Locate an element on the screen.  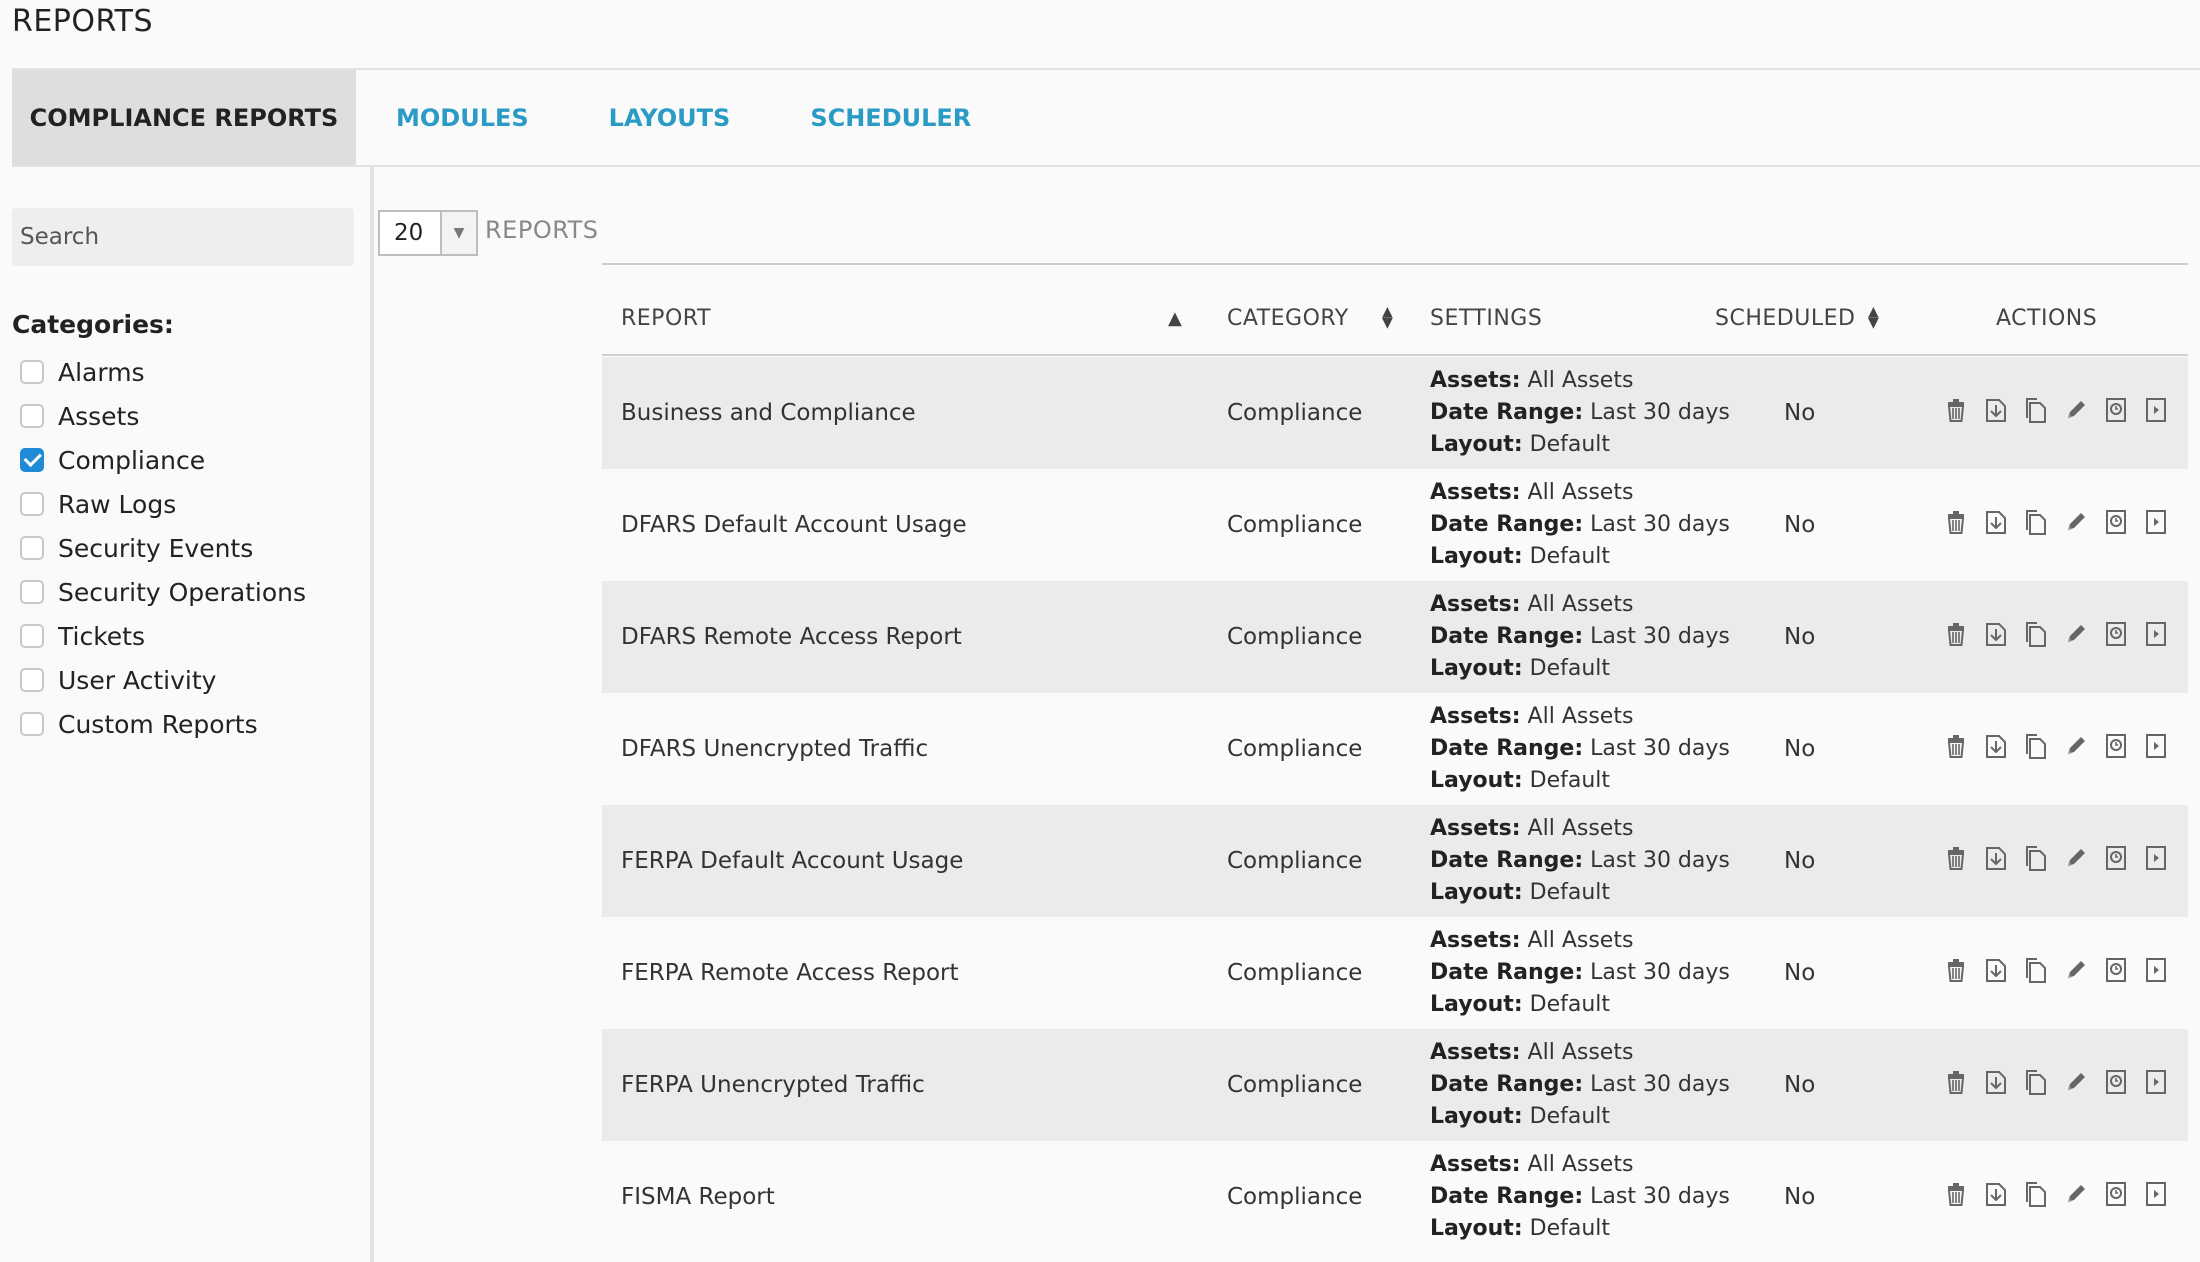
category-item: User Activity is located at coordinates (163, 680).